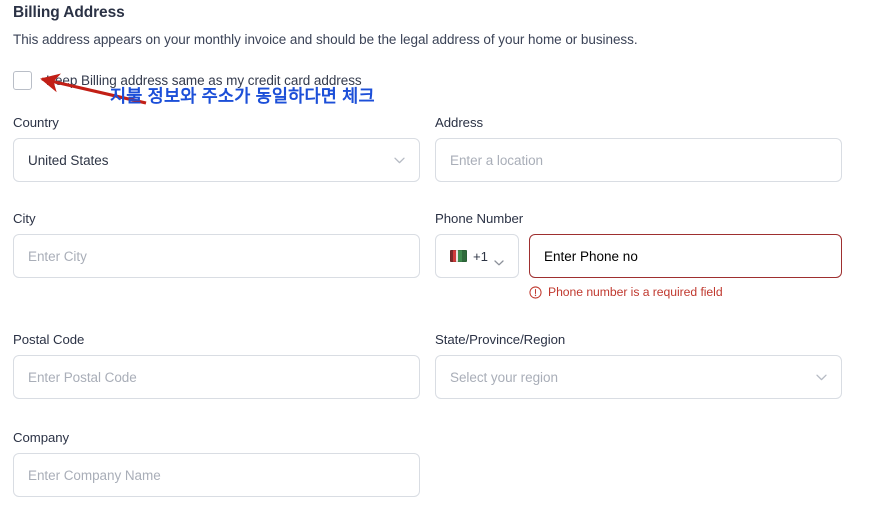 The width and height of the screenshot is (873, 519). Describe the element at coordinates (82, 377) in the screenshot. I see `postal-code-placeholder: Enter Postal Code` at that location.